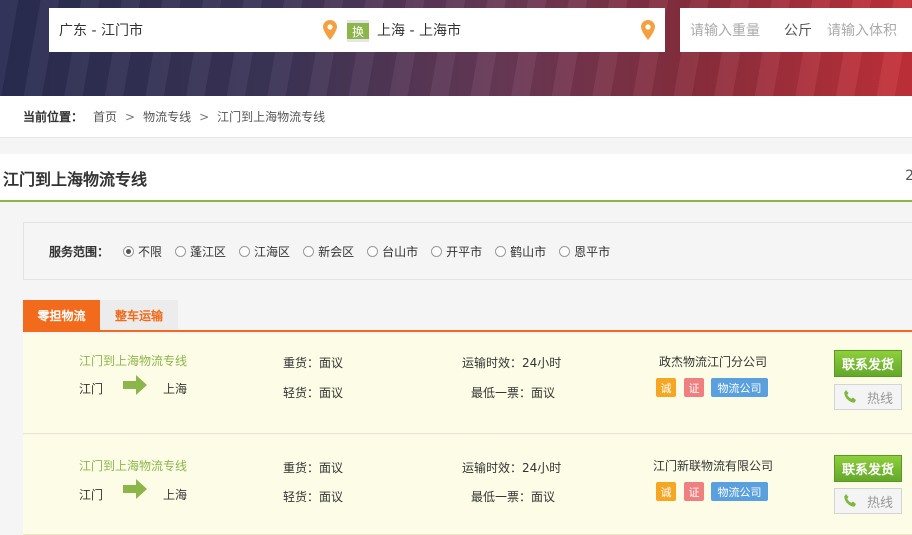  I want to click on breadcrumb-home: 首页, so click(105, 116).